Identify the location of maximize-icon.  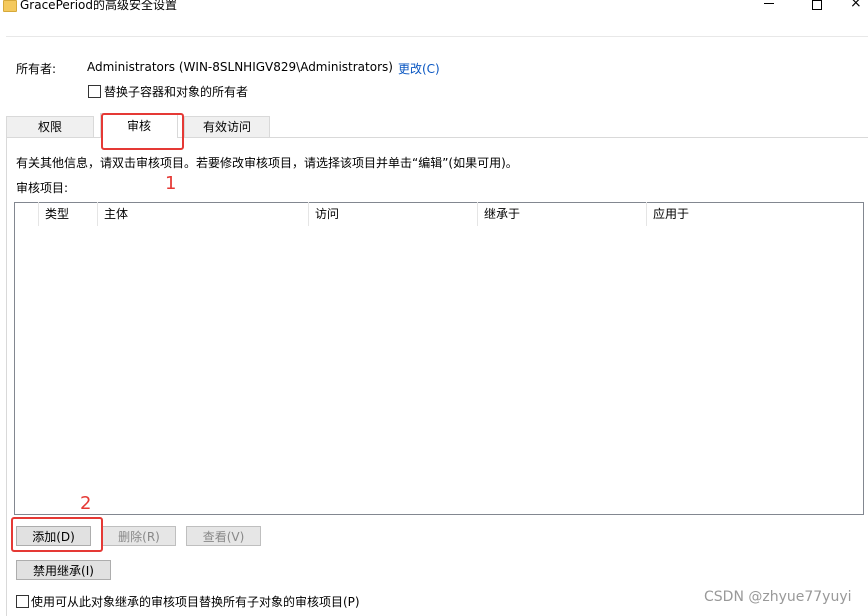
(817, 5).